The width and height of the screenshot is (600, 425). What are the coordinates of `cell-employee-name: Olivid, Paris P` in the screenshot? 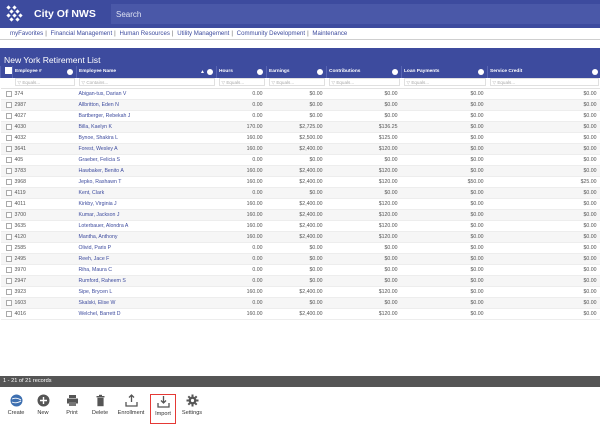 It's located at (146, 248).